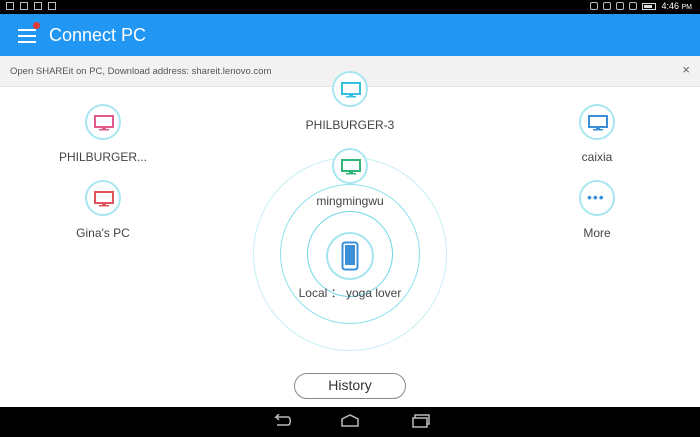 Image resolution: width=700 pixels, height=437 pixels. Describe the element at coordinates (641, 6) in the screenshot. I see `system-icons: 4:46 PM` at that location.